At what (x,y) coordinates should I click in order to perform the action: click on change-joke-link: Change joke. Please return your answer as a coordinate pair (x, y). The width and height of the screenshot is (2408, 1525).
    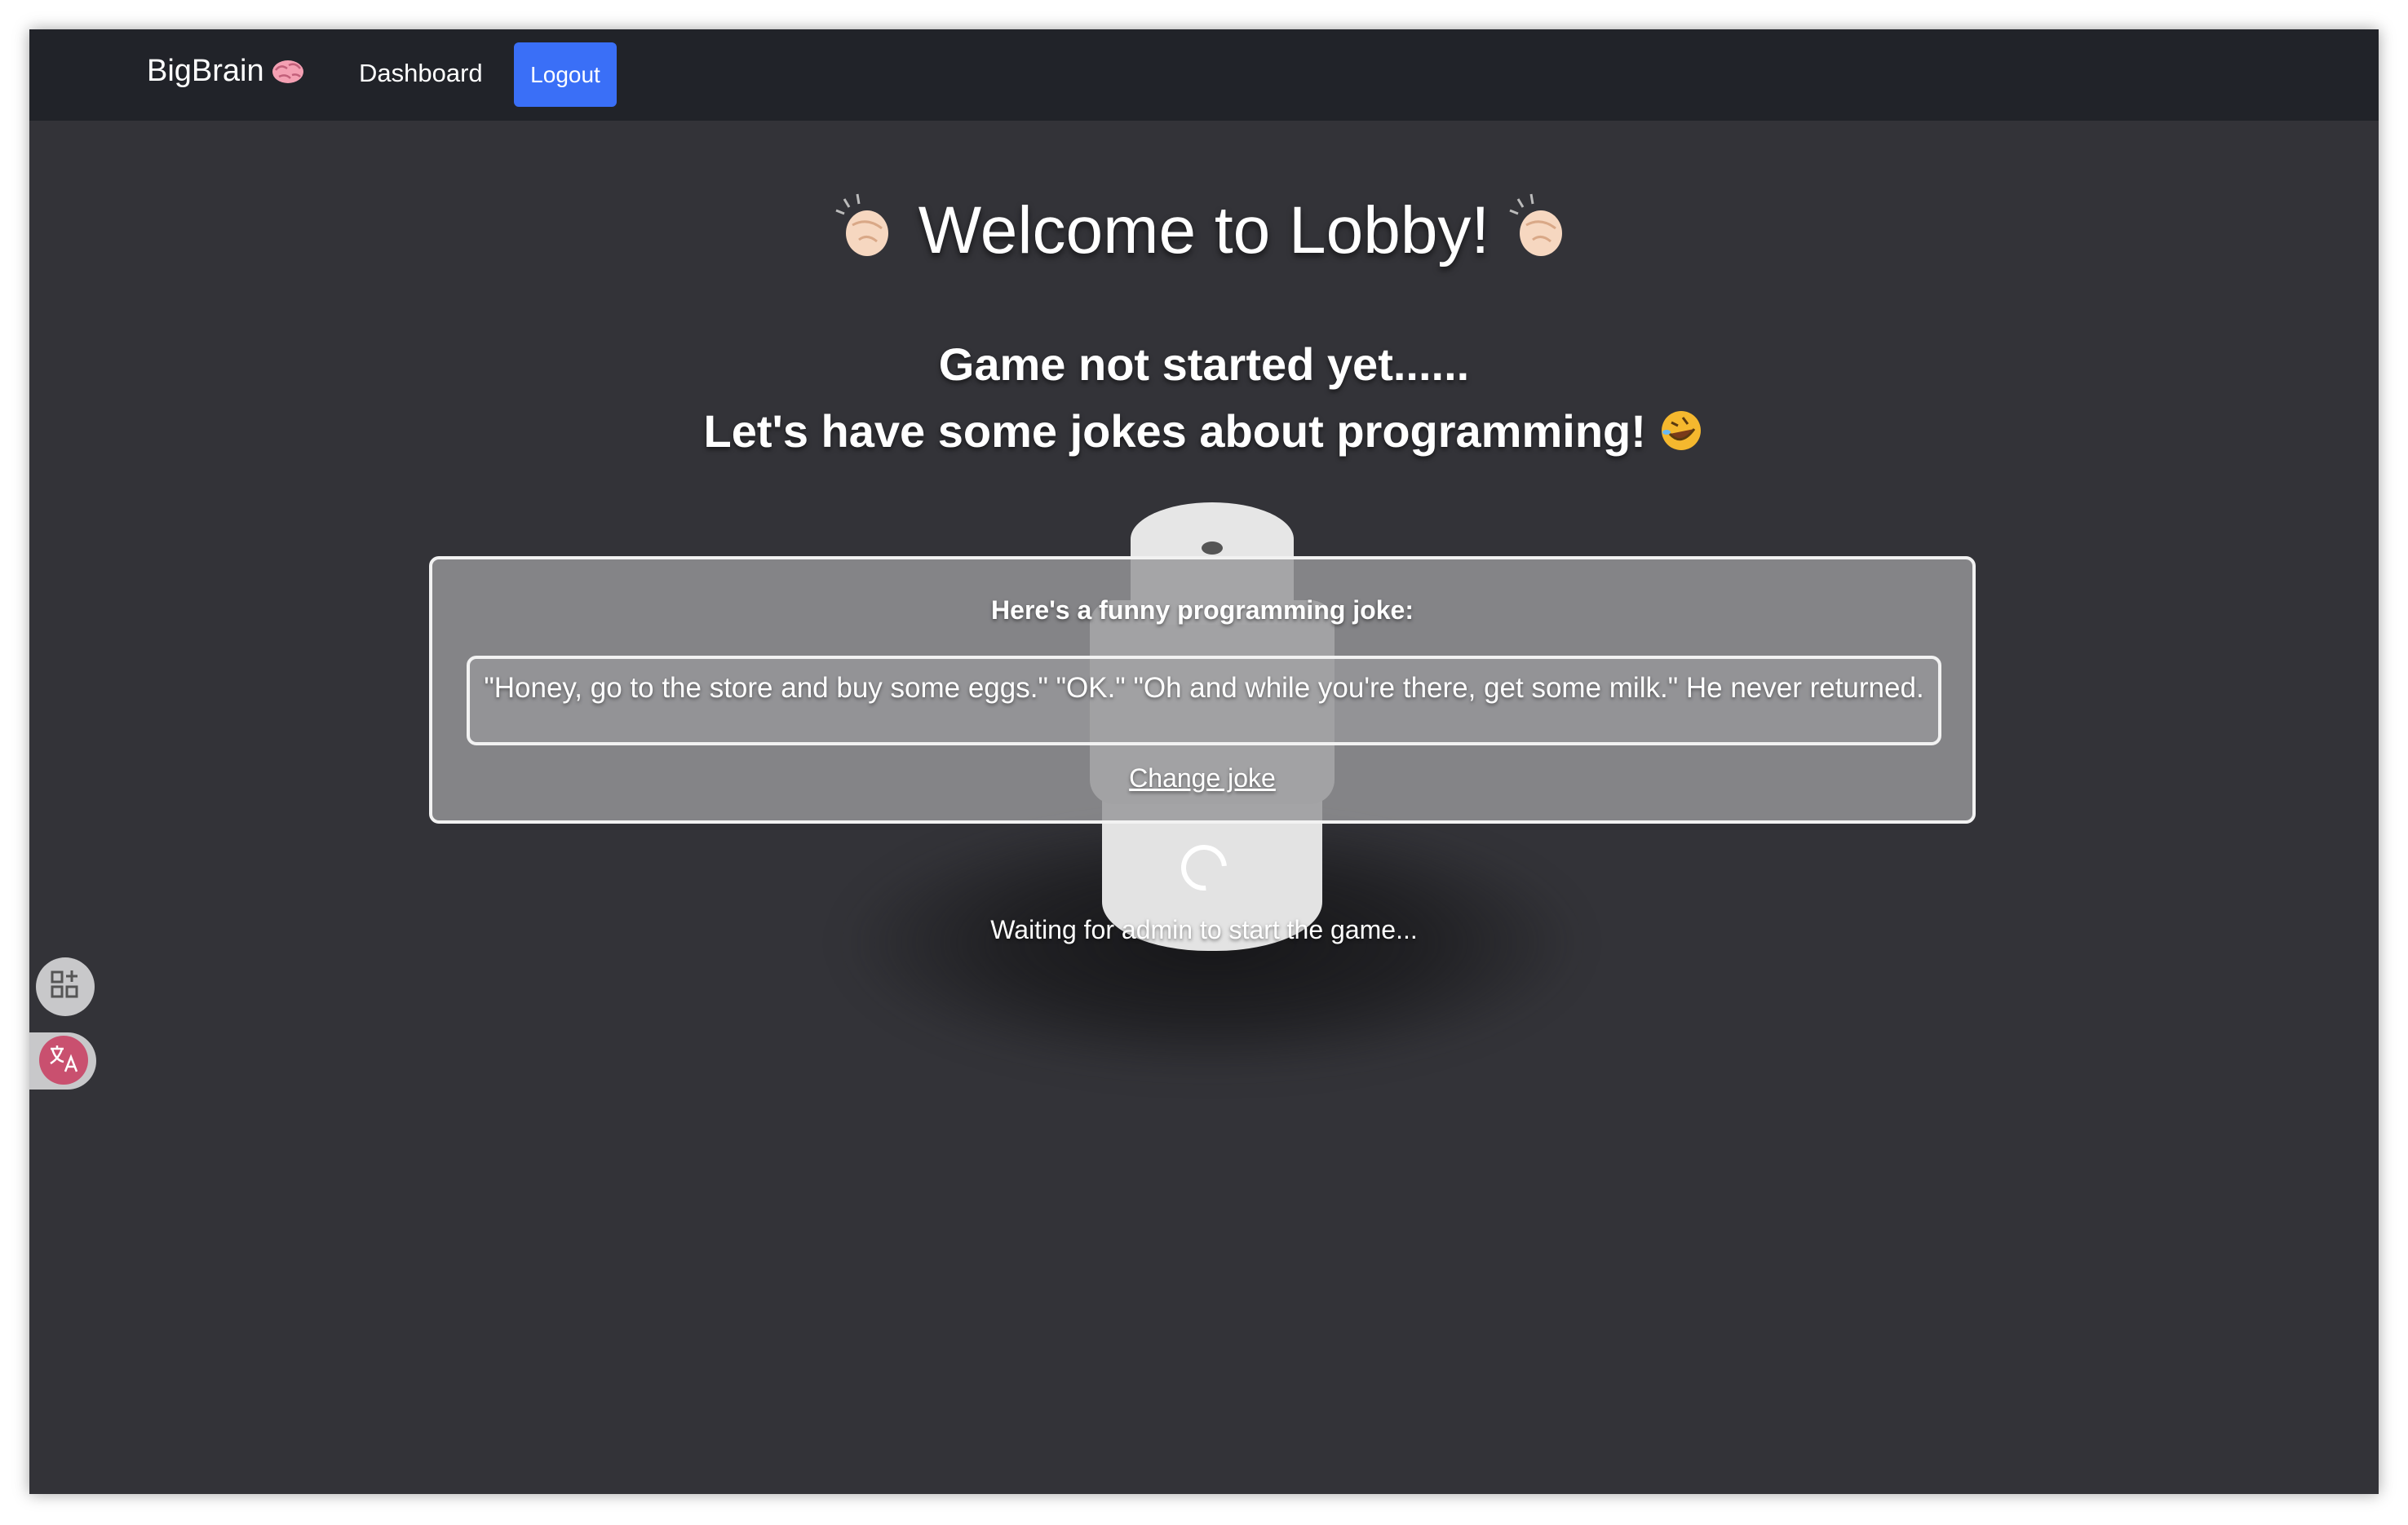
    Looking at the image, I should click on (1202, 778).